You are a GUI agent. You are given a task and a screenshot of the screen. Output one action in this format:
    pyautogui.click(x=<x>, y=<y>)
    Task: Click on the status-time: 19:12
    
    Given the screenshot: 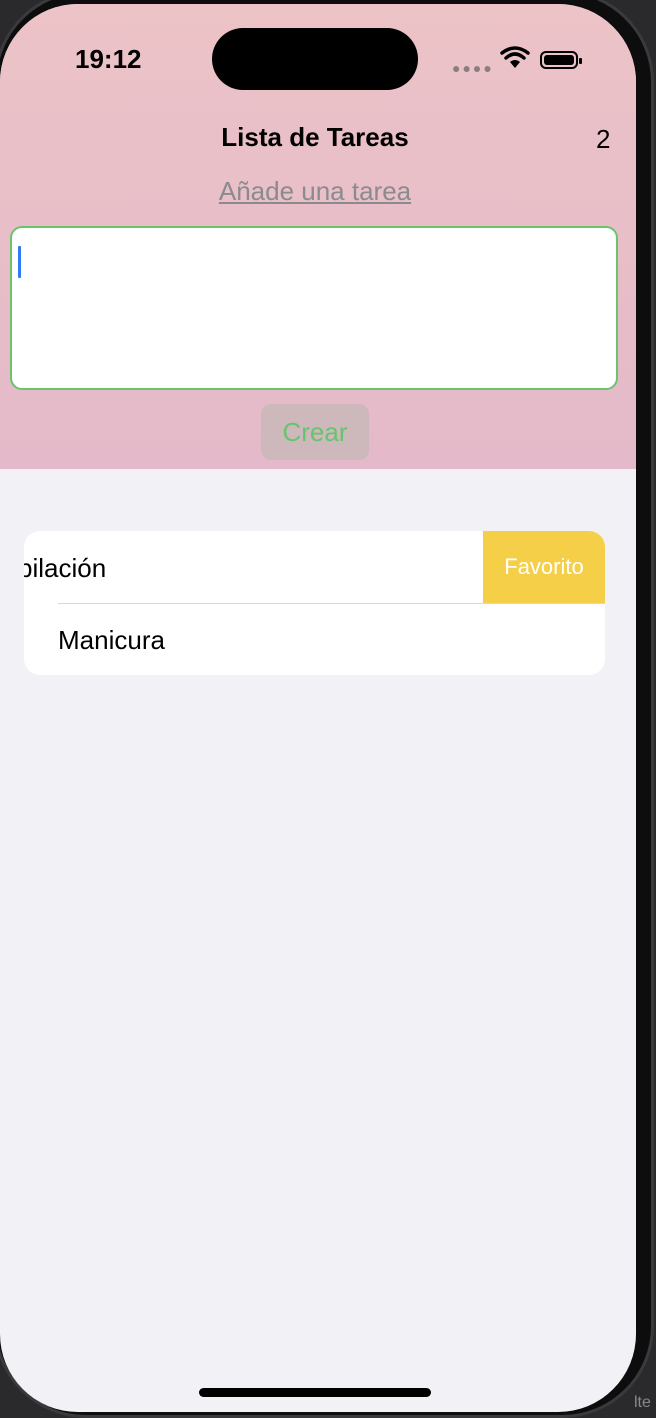 What is the action you would take?
    pyautogui.click(x=108, y=59)
    